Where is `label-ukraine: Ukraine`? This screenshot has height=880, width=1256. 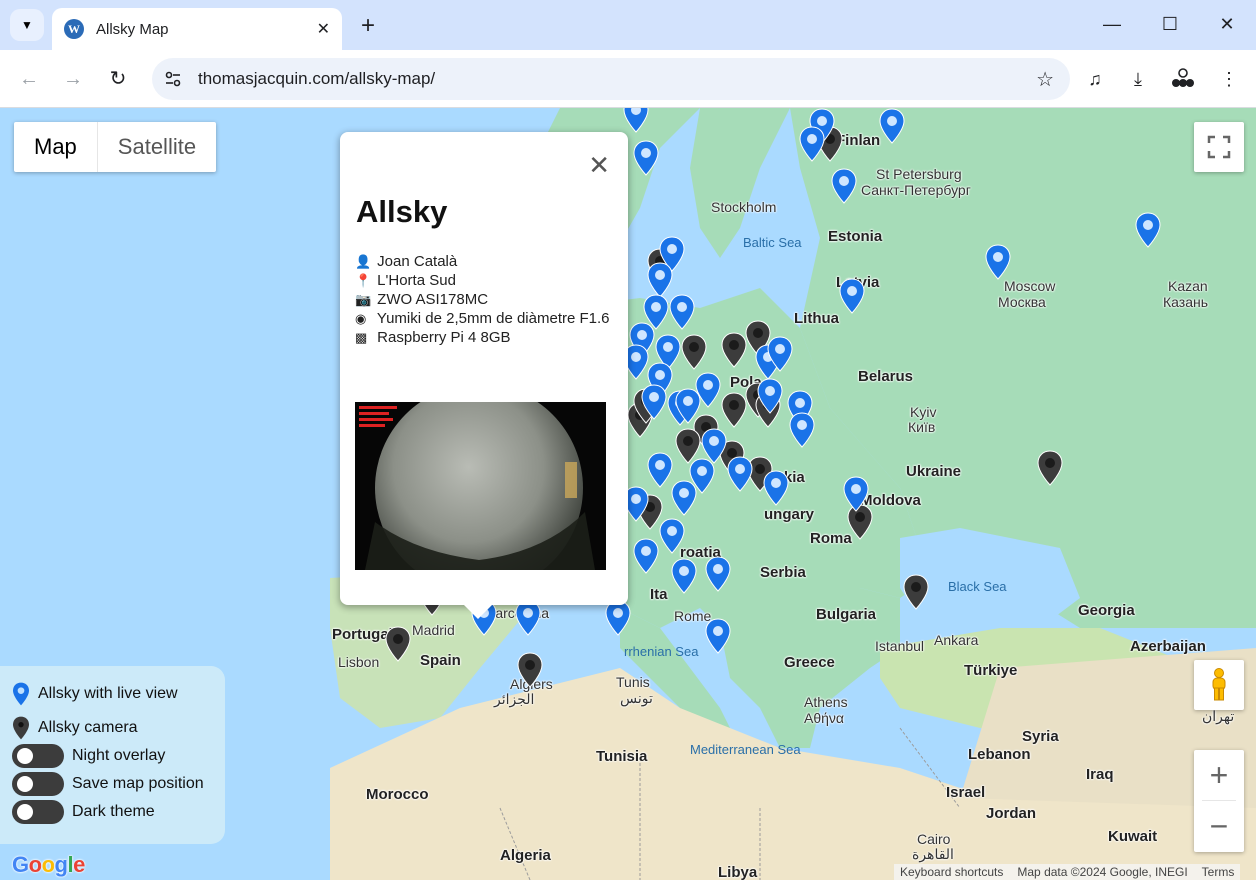
label-ukraine: Ukraine is located at coordinates (934, 471).